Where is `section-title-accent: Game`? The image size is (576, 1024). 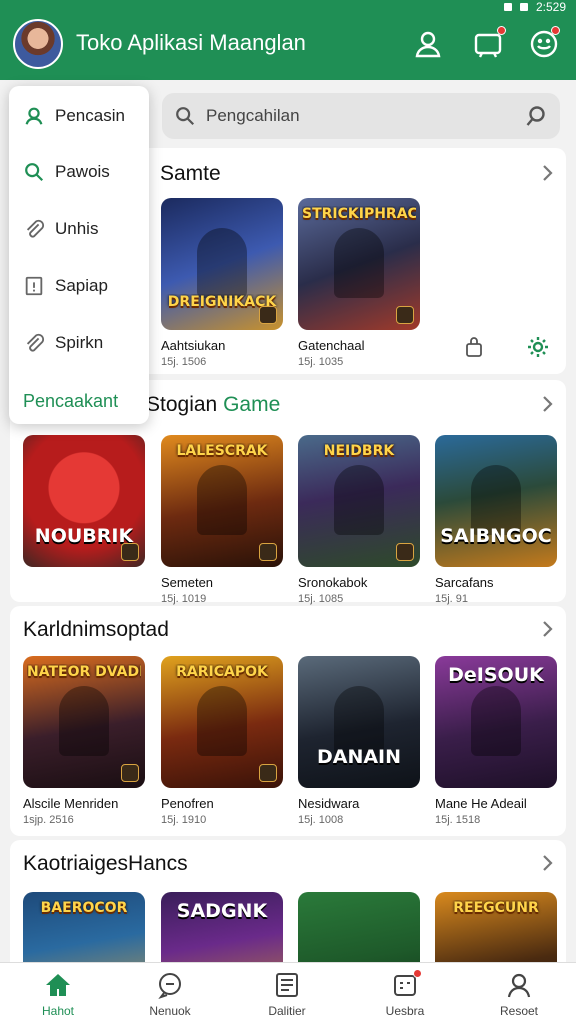 section-title-accent: Game is located at coordinates (252, 404).